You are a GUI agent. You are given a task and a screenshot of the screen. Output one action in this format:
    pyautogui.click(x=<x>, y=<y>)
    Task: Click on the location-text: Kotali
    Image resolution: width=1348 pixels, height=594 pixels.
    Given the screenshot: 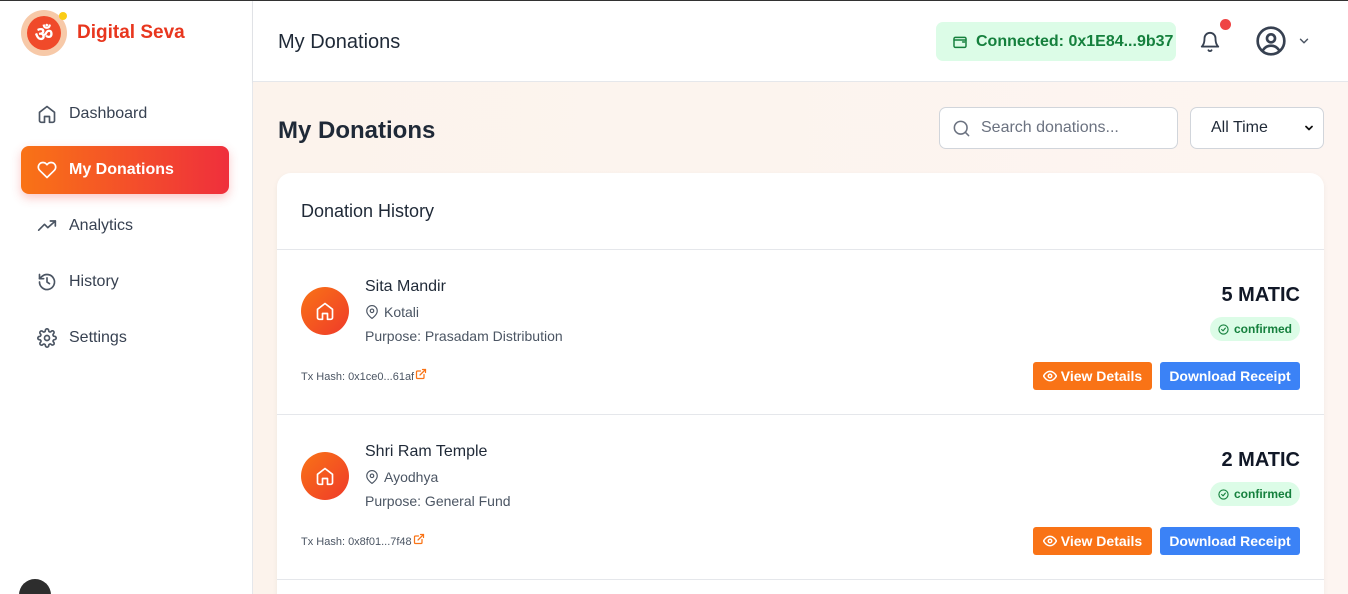 What is the action you would take?
    pyautogui.click(x=402, y=312)
    